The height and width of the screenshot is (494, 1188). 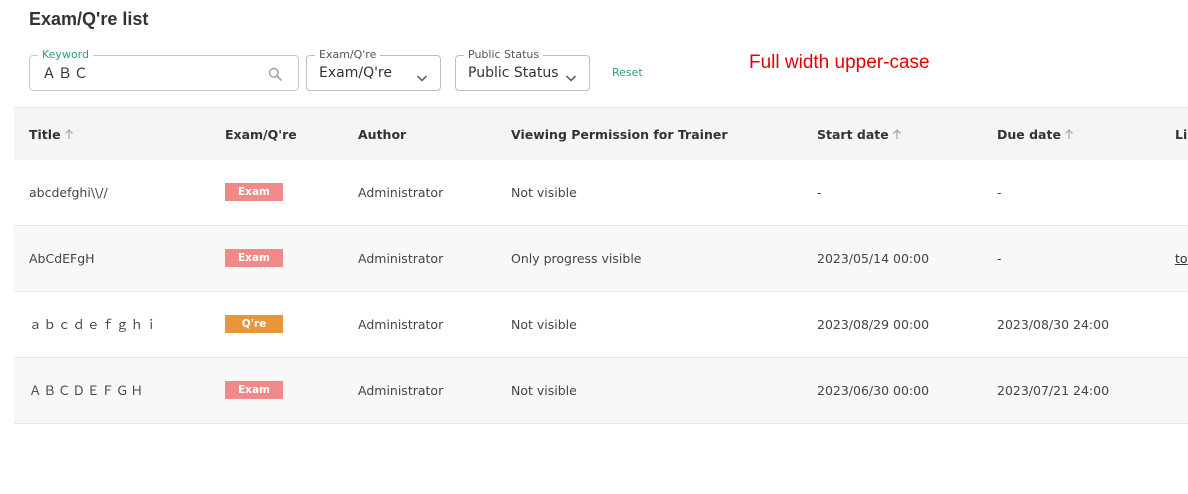 I want to click on column-title-label: Title, so click(x=45, y=134).